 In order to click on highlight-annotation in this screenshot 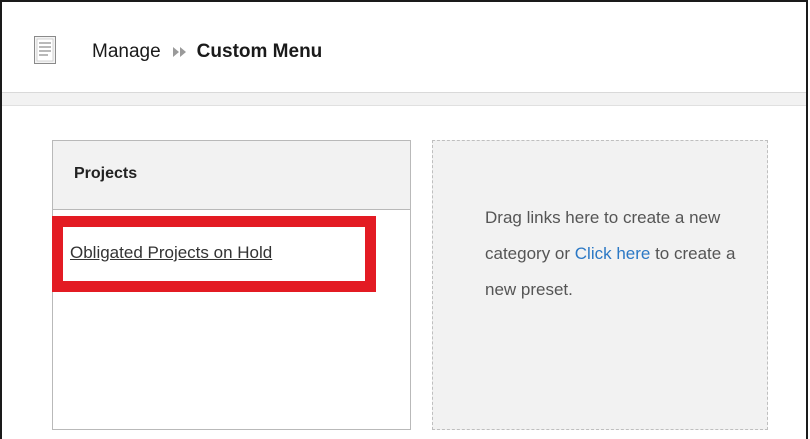, I will do `click(214, 254)`.